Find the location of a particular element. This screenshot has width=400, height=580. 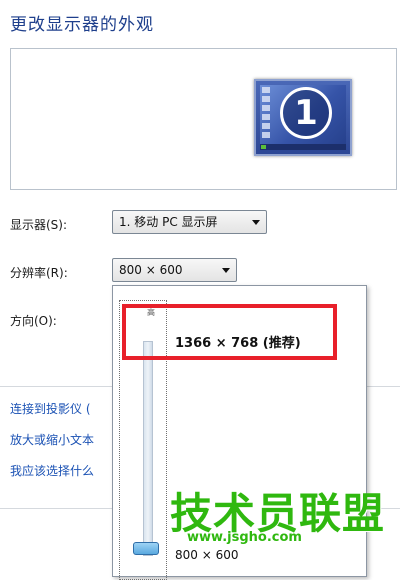

resolution-select: 800 × 600 is located at coordinates (174, 270).